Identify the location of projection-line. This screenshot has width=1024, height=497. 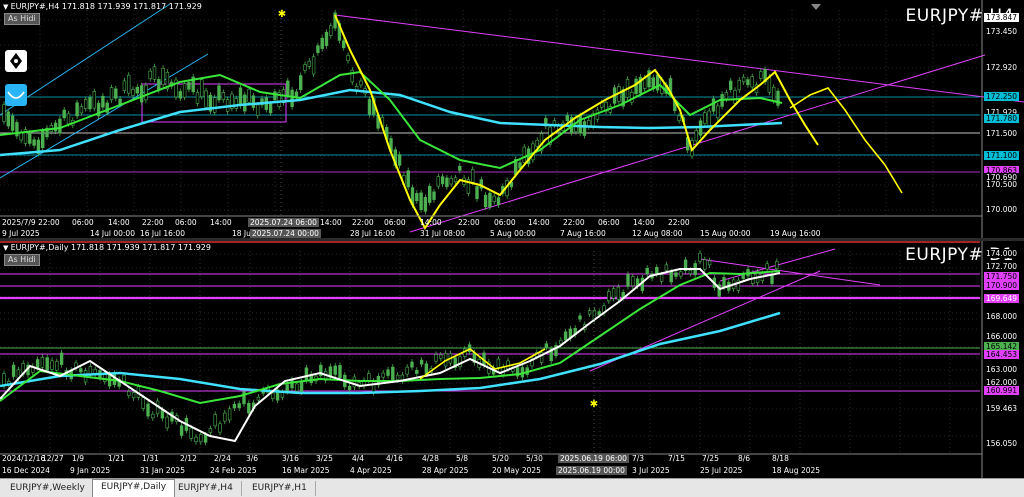
(846, 140).